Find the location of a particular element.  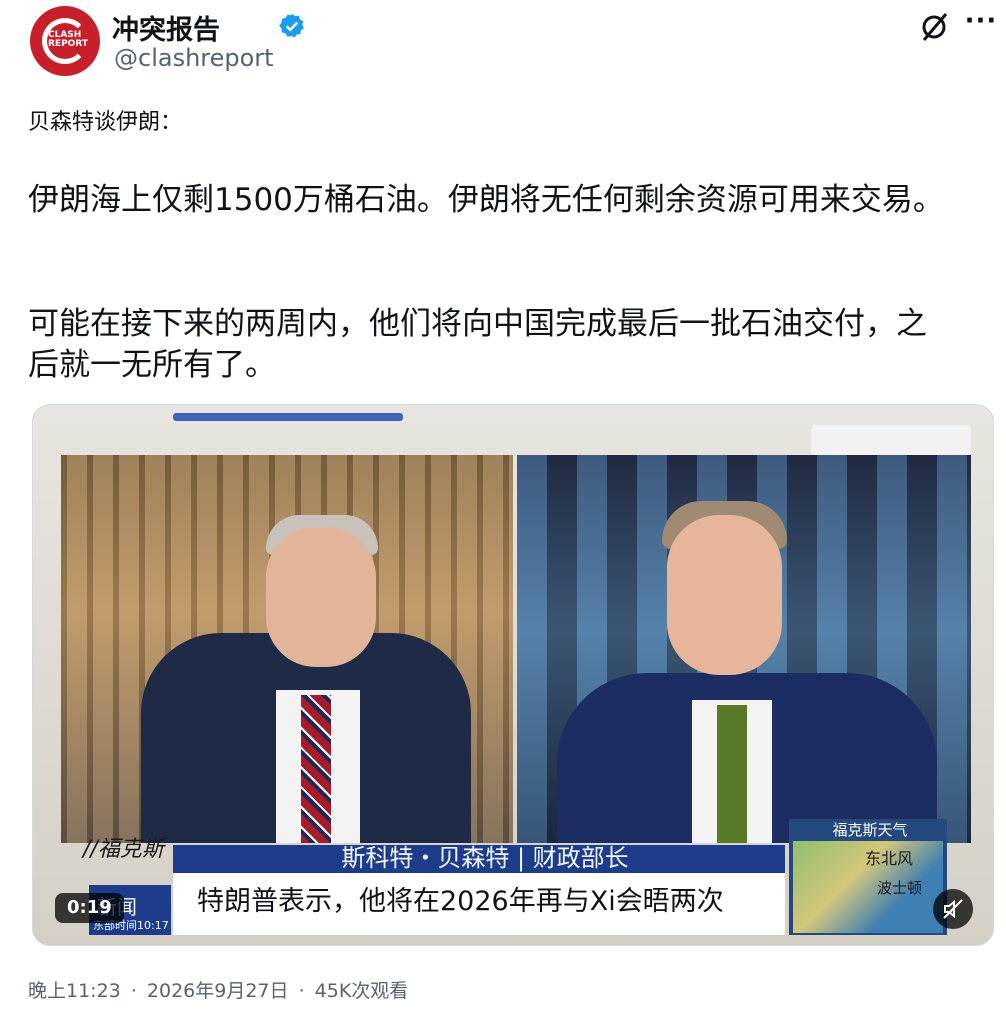

post-date: 2026年9月27日 is located at coordinates (218, 991).